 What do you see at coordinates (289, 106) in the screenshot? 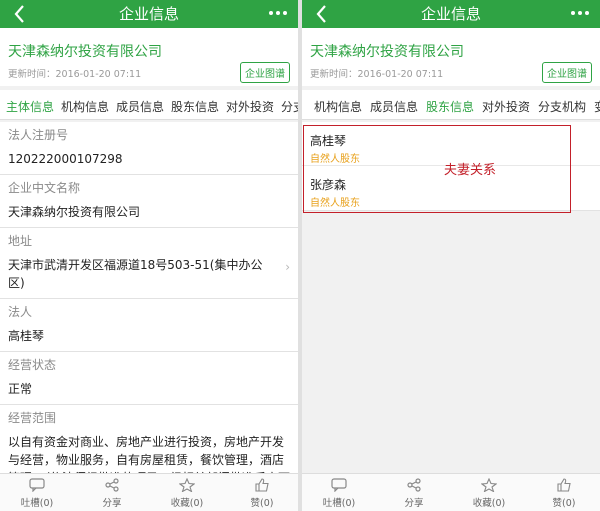
I see `tab-branches: 分支` at bounding box center [289, 106].